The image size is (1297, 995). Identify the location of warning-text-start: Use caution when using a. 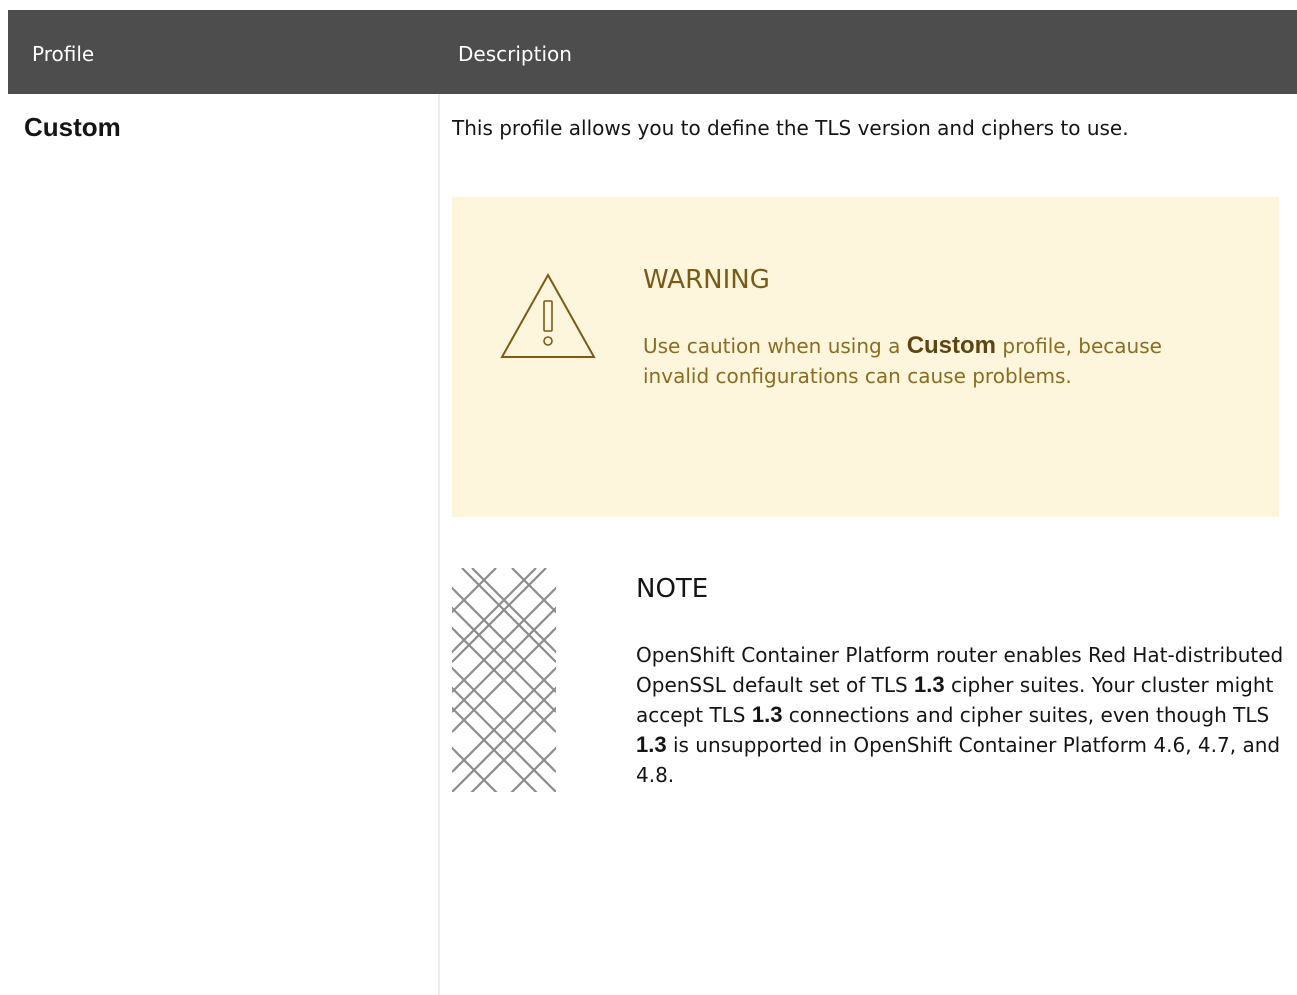
(775, 346).